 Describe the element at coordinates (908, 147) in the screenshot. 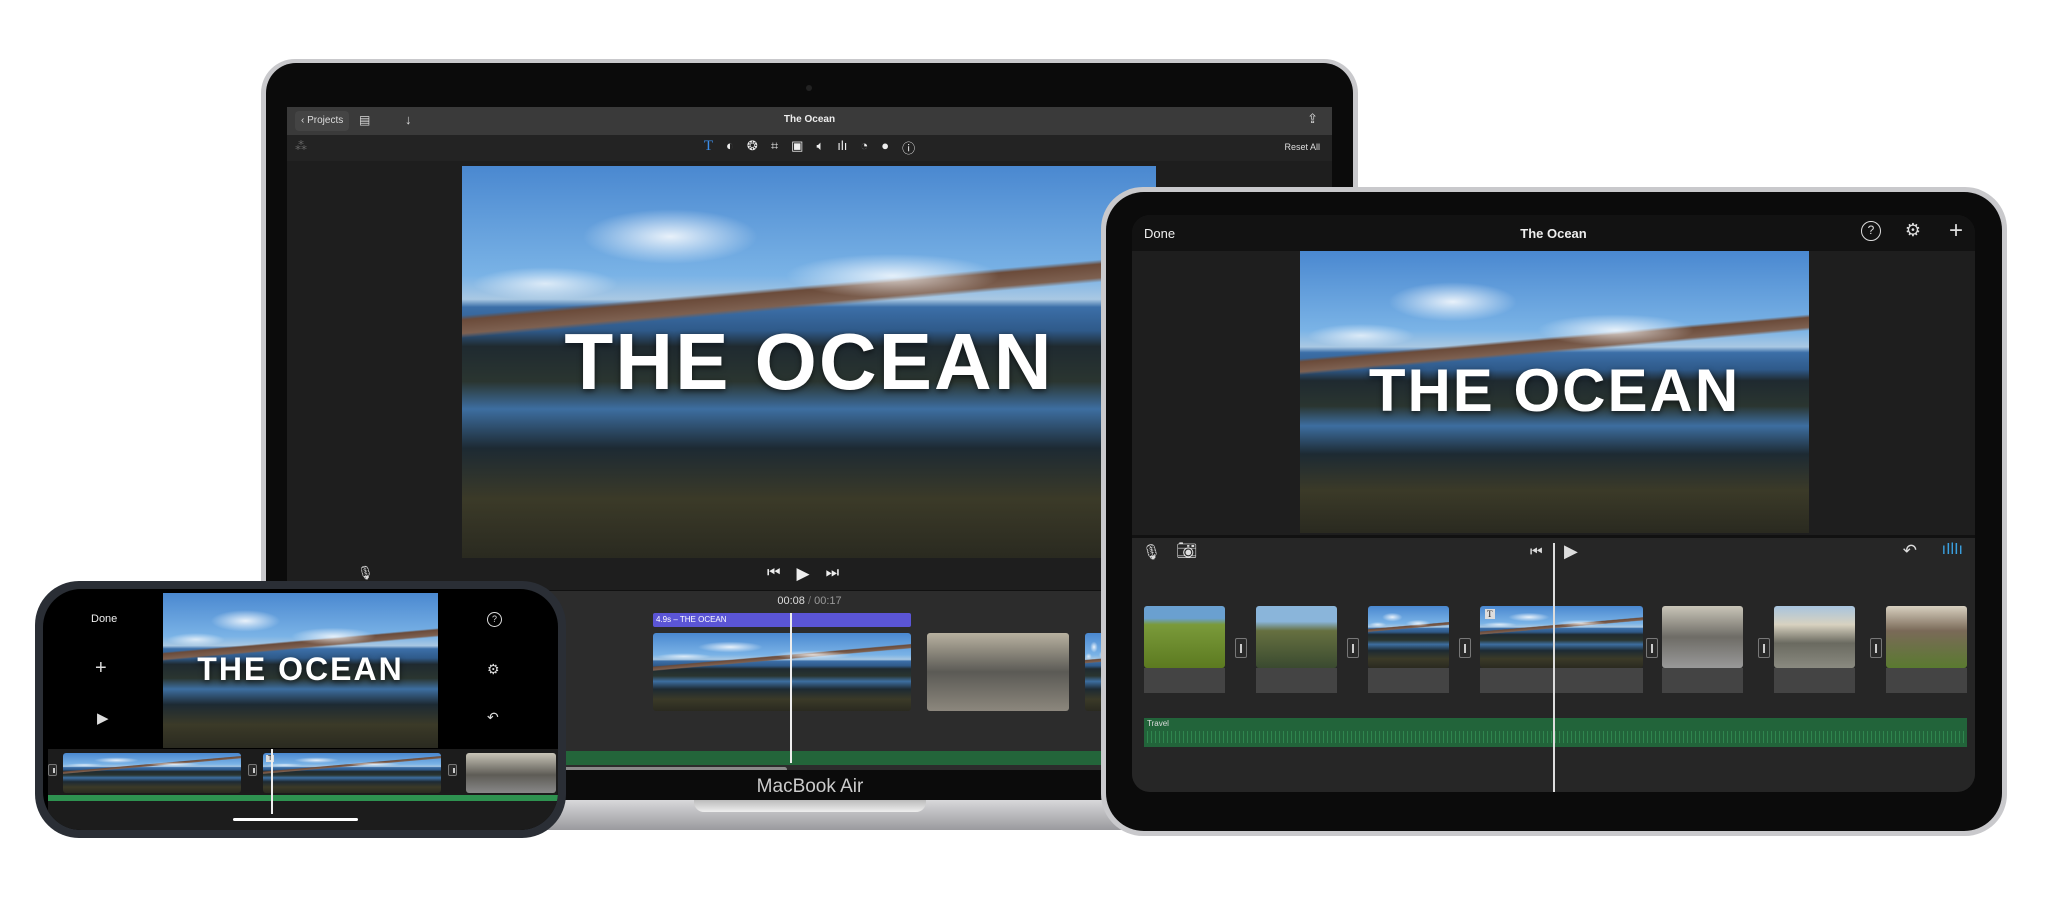

I see `info-icon: ⓘ` at that location.